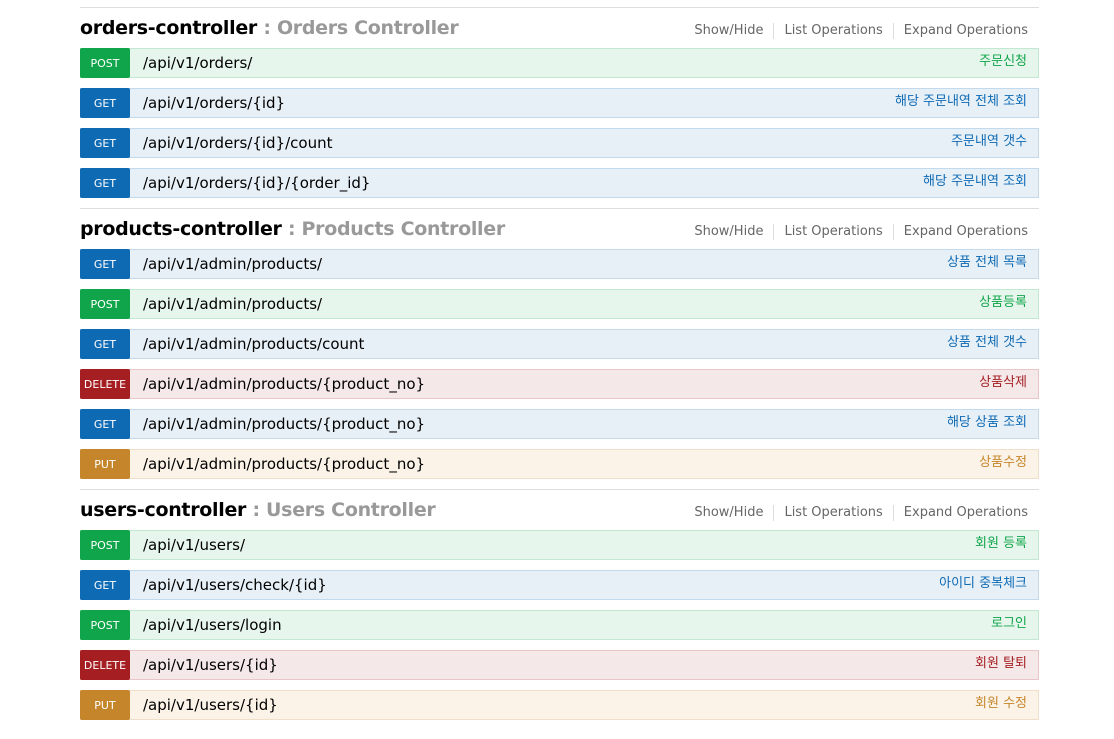  What do you see at coordinates (559, 585) in the screenshot?
I see `operation-get: GET/api/v1/users/check/{id} 아이디 중복체크` at bounding box center [559, 585].